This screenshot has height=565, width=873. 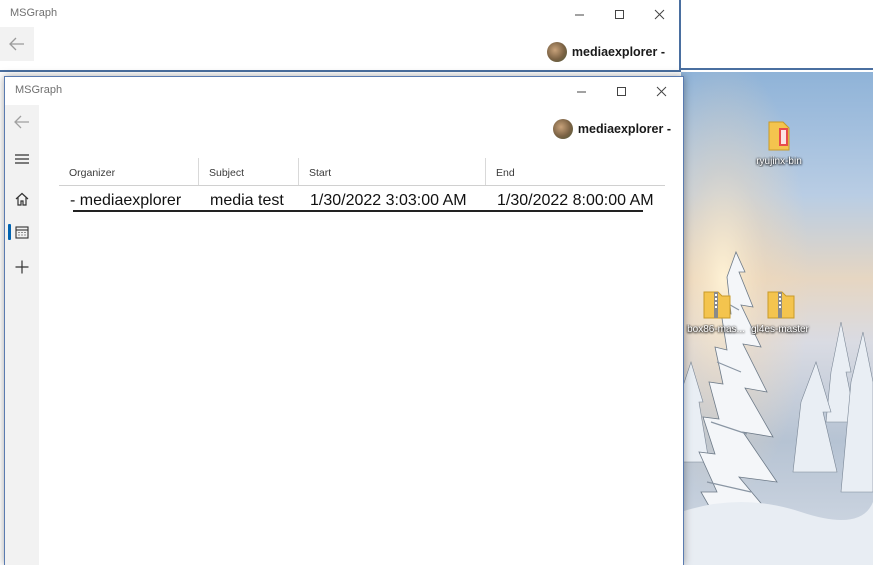 I want to click on nav-item-calendar, so click(x=22, y=232).